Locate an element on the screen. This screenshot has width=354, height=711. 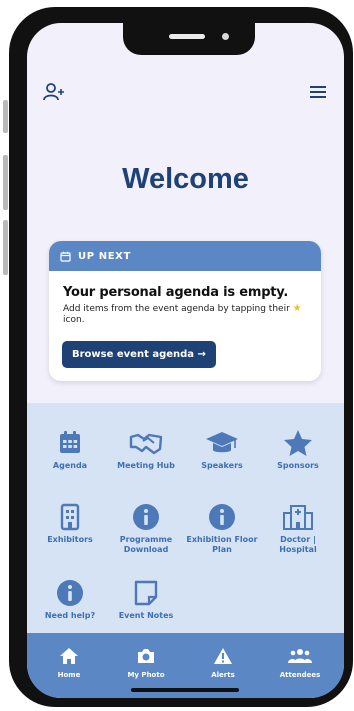
front-camera is located at coordinates (225, 36).